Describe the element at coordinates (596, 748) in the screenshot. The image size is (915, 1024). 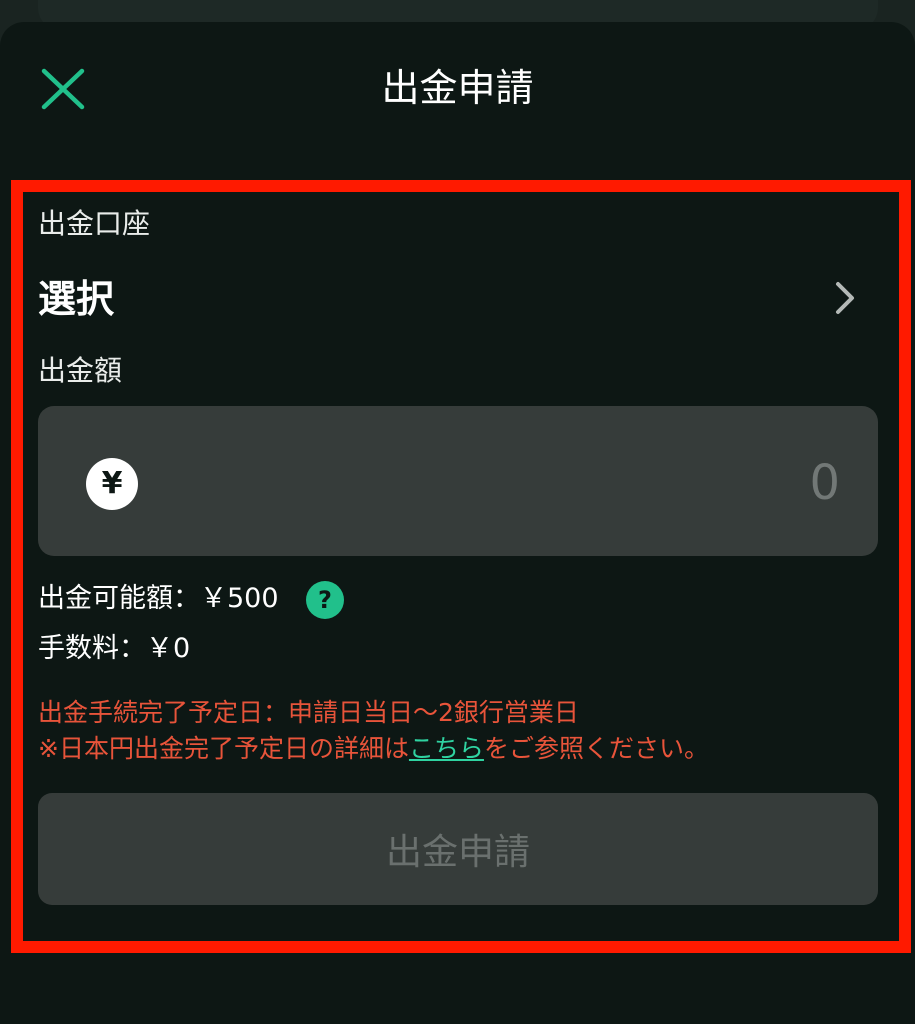
I see `notice-line-2-suffix: をご参照ください。` at that location.